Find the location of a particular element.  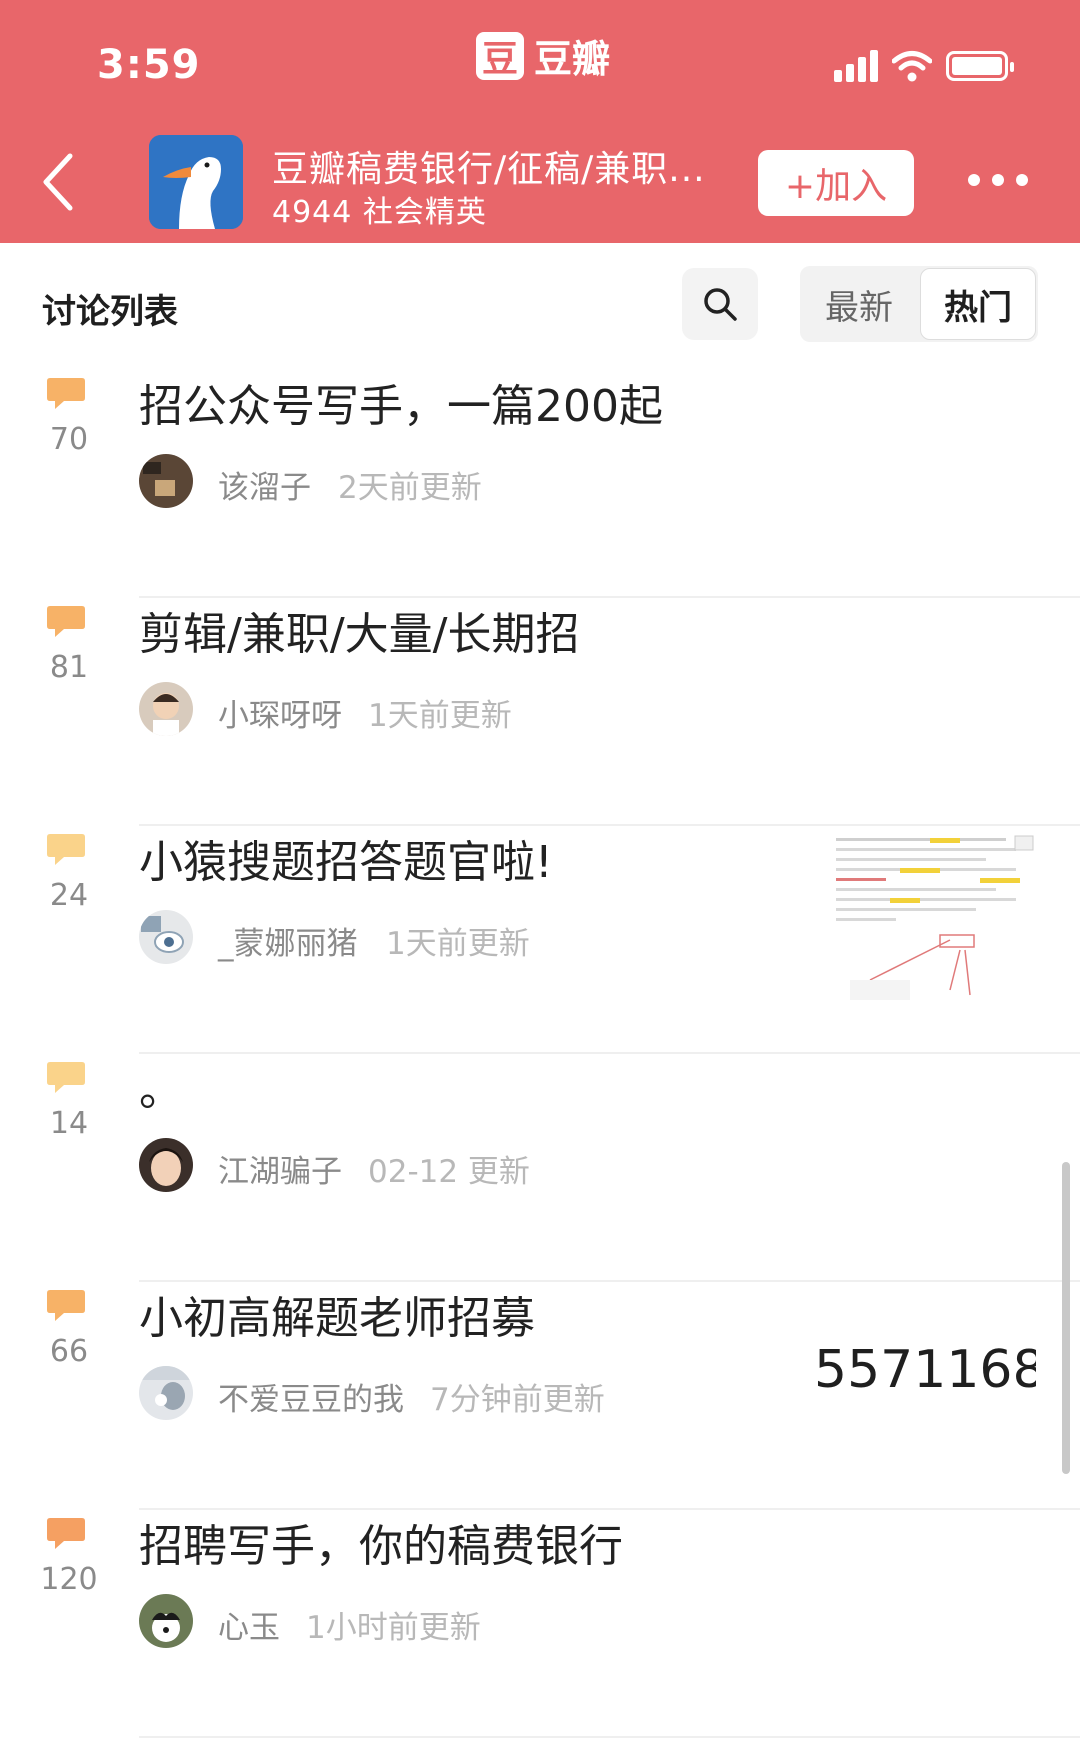

post-title: 小初高解题老师招募 is located at coordinates (337, 1314).